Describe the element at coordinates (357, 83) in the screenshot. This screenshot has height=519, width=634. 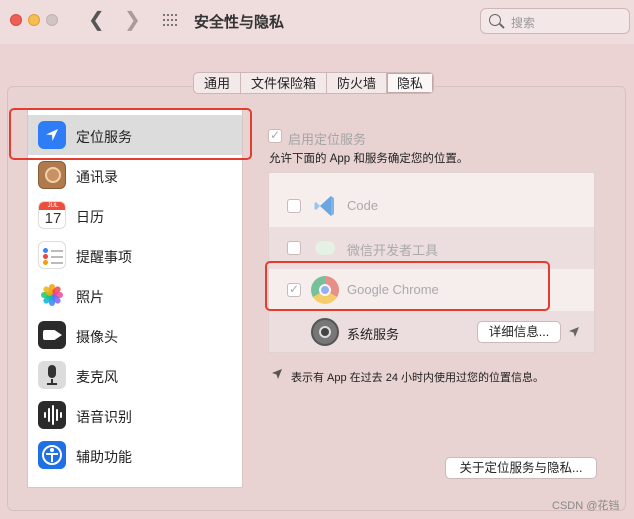
I see `tab-firewall: 防火墙` at that location.